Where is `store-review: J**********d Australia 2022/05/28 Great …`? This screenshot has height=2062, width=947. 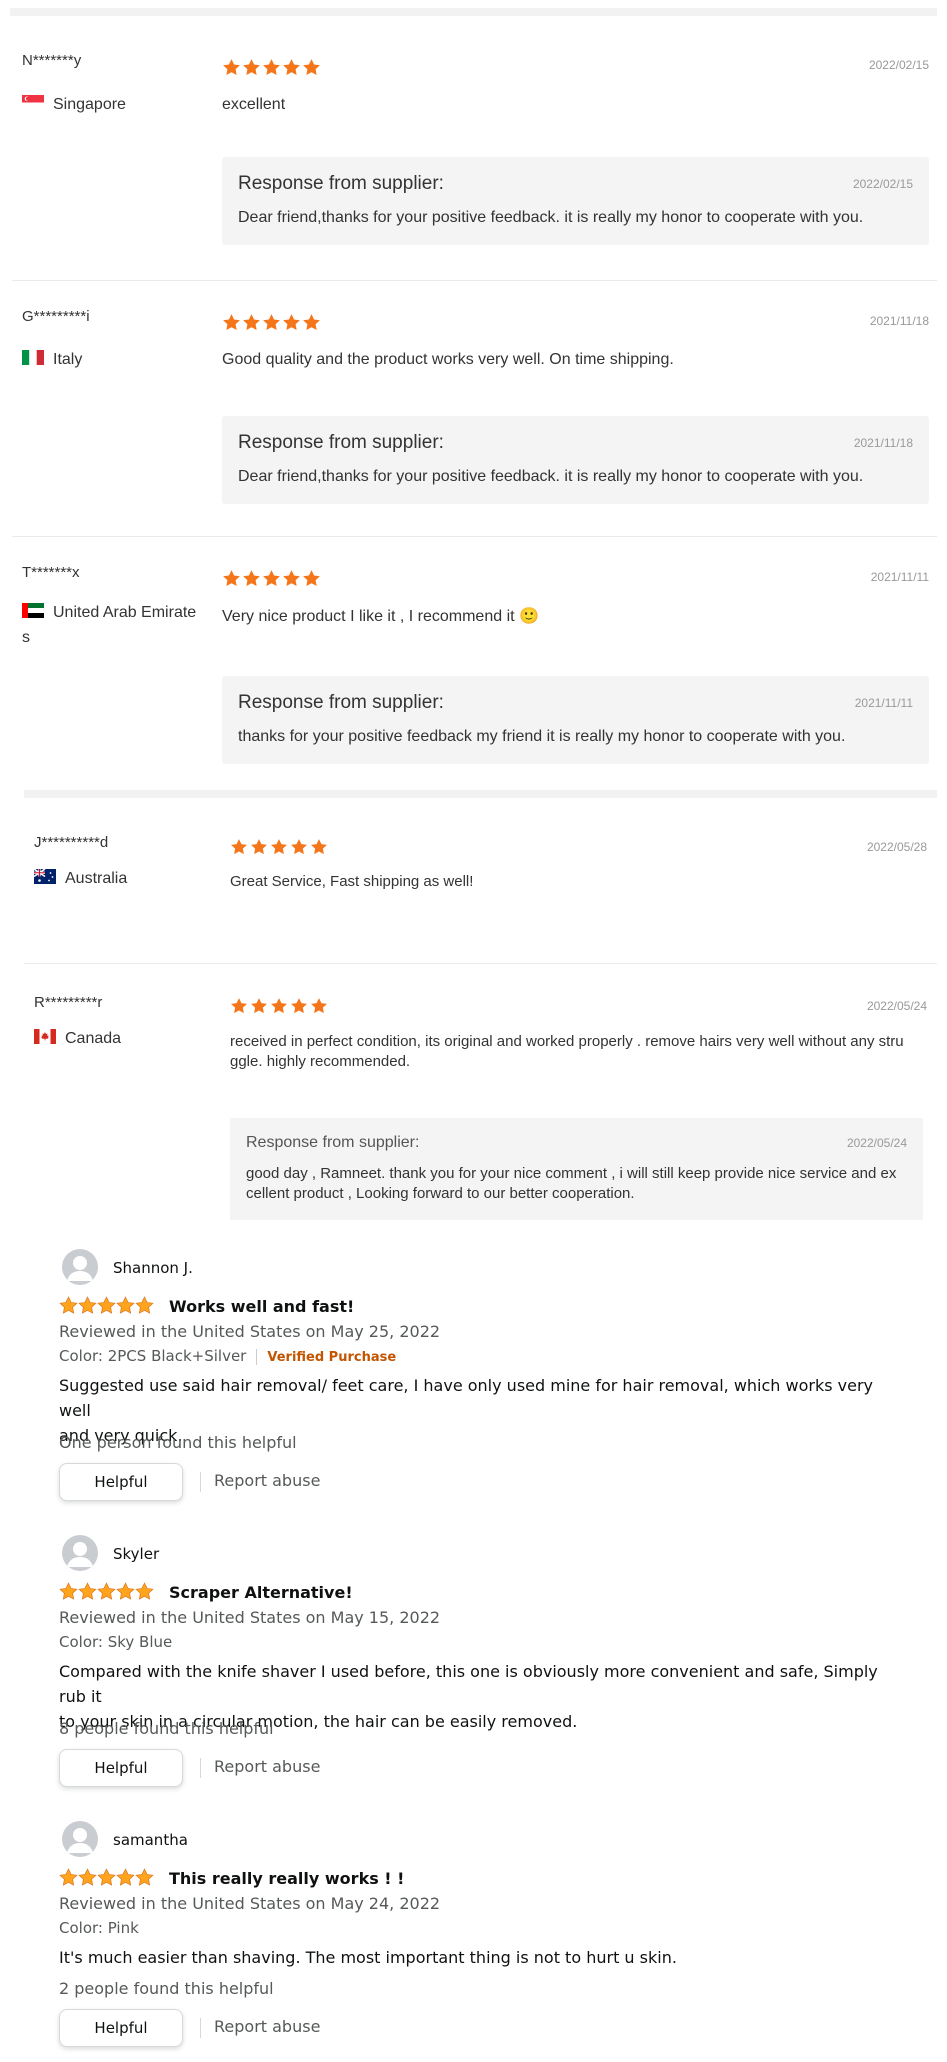 store-review: J**********d Australia 2022/05/28 Great … is located at coordinates (480, 880).